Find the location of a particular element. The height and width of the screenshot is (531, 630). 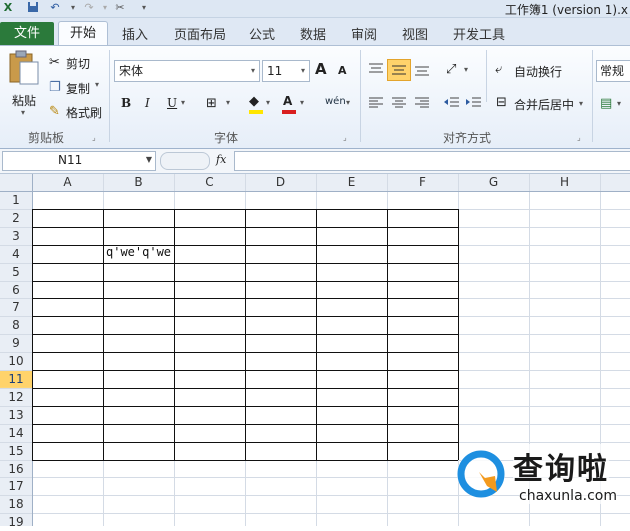

tab-formulas: 公式 is located at coordinates (262, 33).